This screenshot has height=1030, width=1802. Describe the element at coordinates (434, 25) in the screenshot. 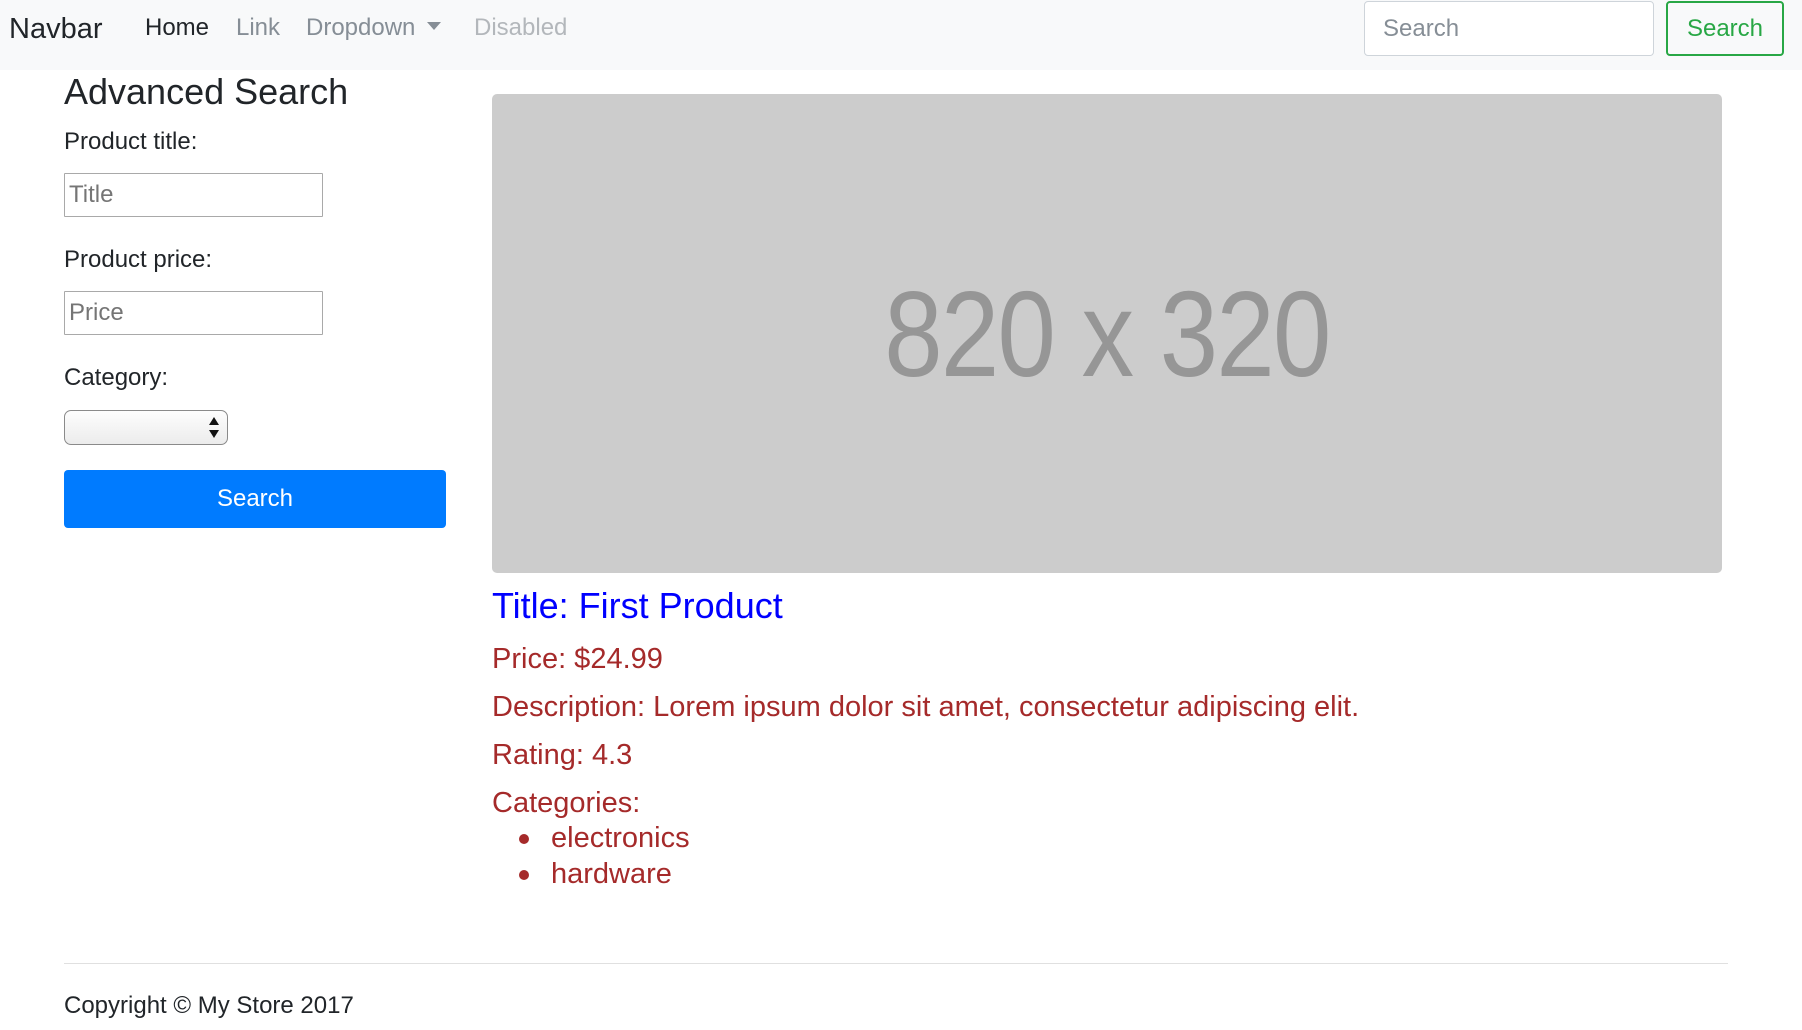

I see `caret-down-icon` at that location.